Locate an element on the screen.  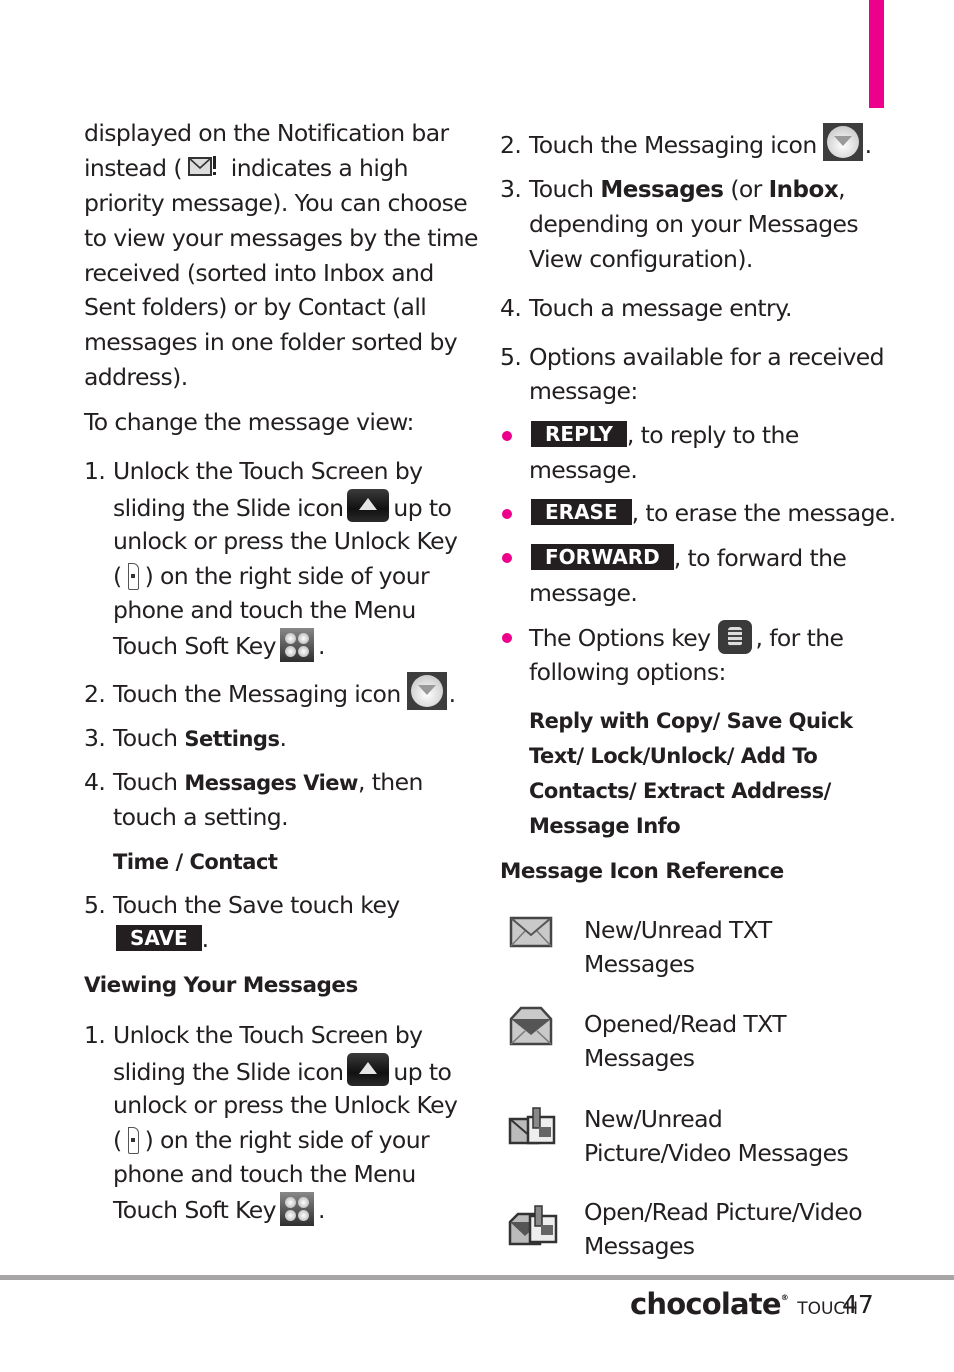
step-3-line: depending on your Messages is located at coordinates (694, 224).